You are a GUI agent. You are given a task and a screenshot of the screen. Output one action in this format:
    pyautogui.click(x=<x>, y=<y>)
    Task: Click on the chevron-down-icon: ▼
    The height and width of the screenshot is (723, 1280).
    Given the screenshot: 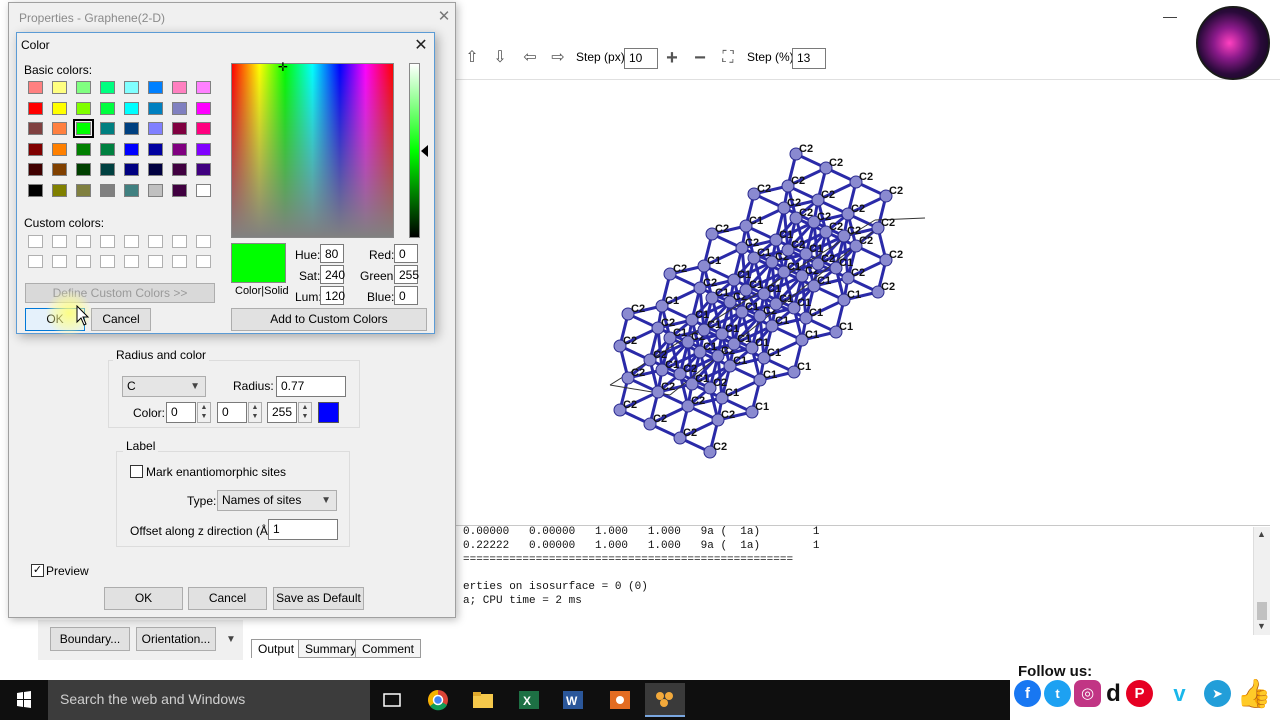 What is the action you would take?
    pyautogui.click(x=231, y=639)
    